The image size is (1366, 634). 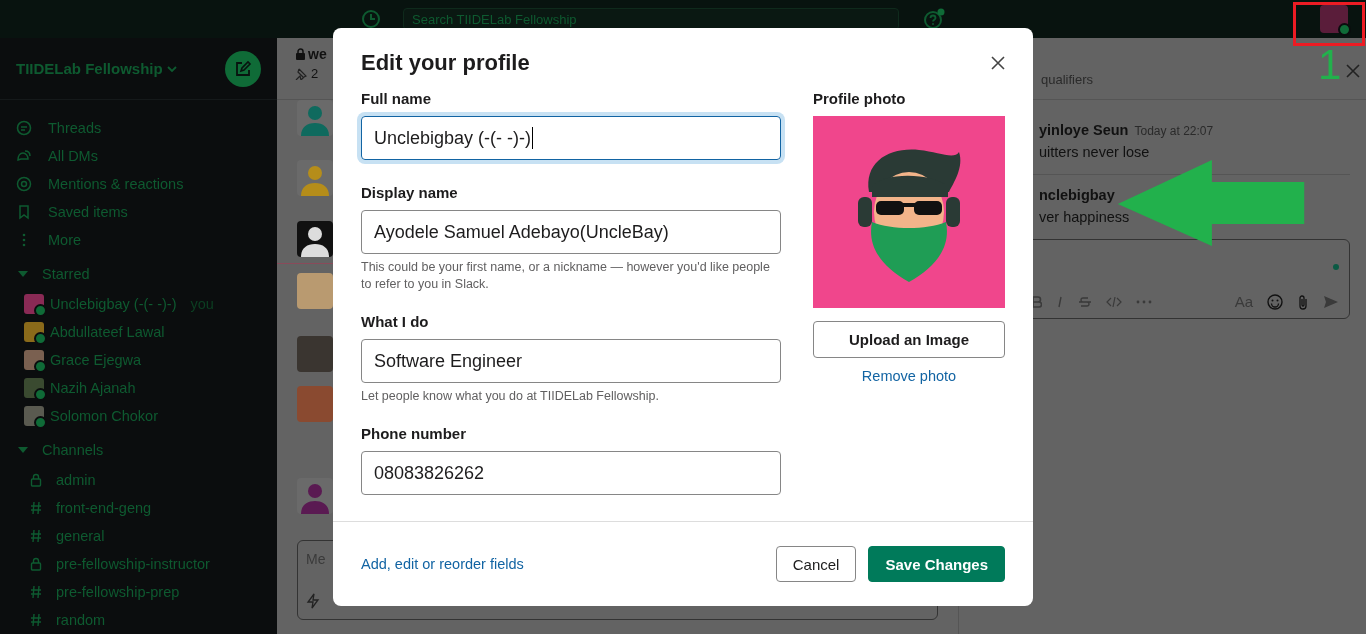 I want to click on channel-title: we, so click(x=317, y=54).